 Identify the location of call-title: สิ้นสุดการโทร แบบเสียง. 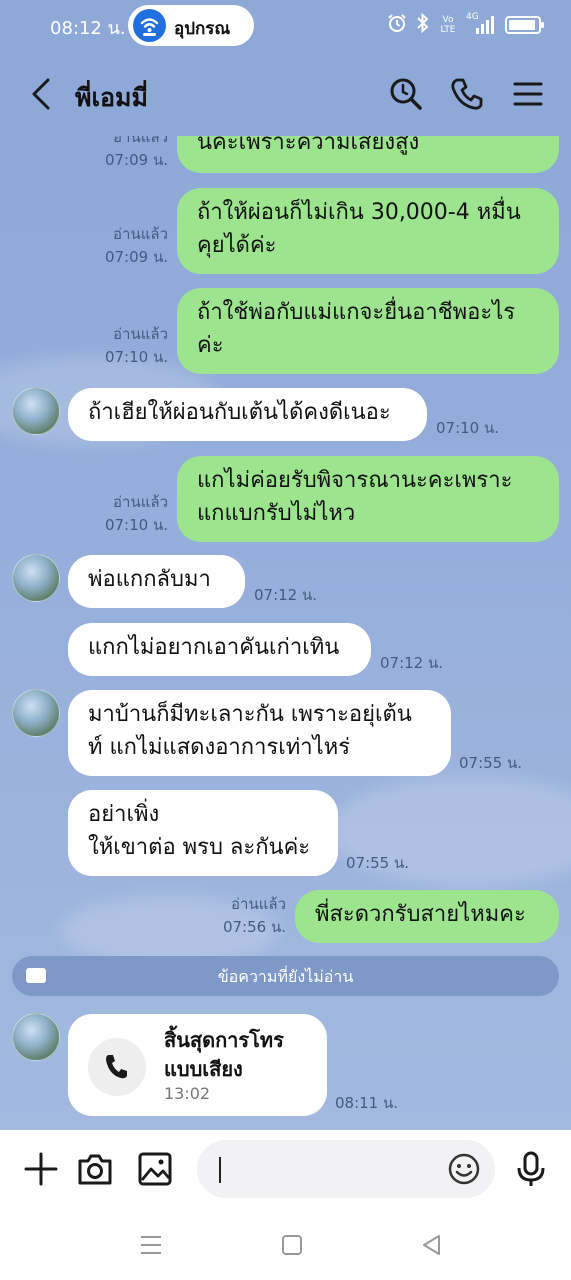
(224, 1055).